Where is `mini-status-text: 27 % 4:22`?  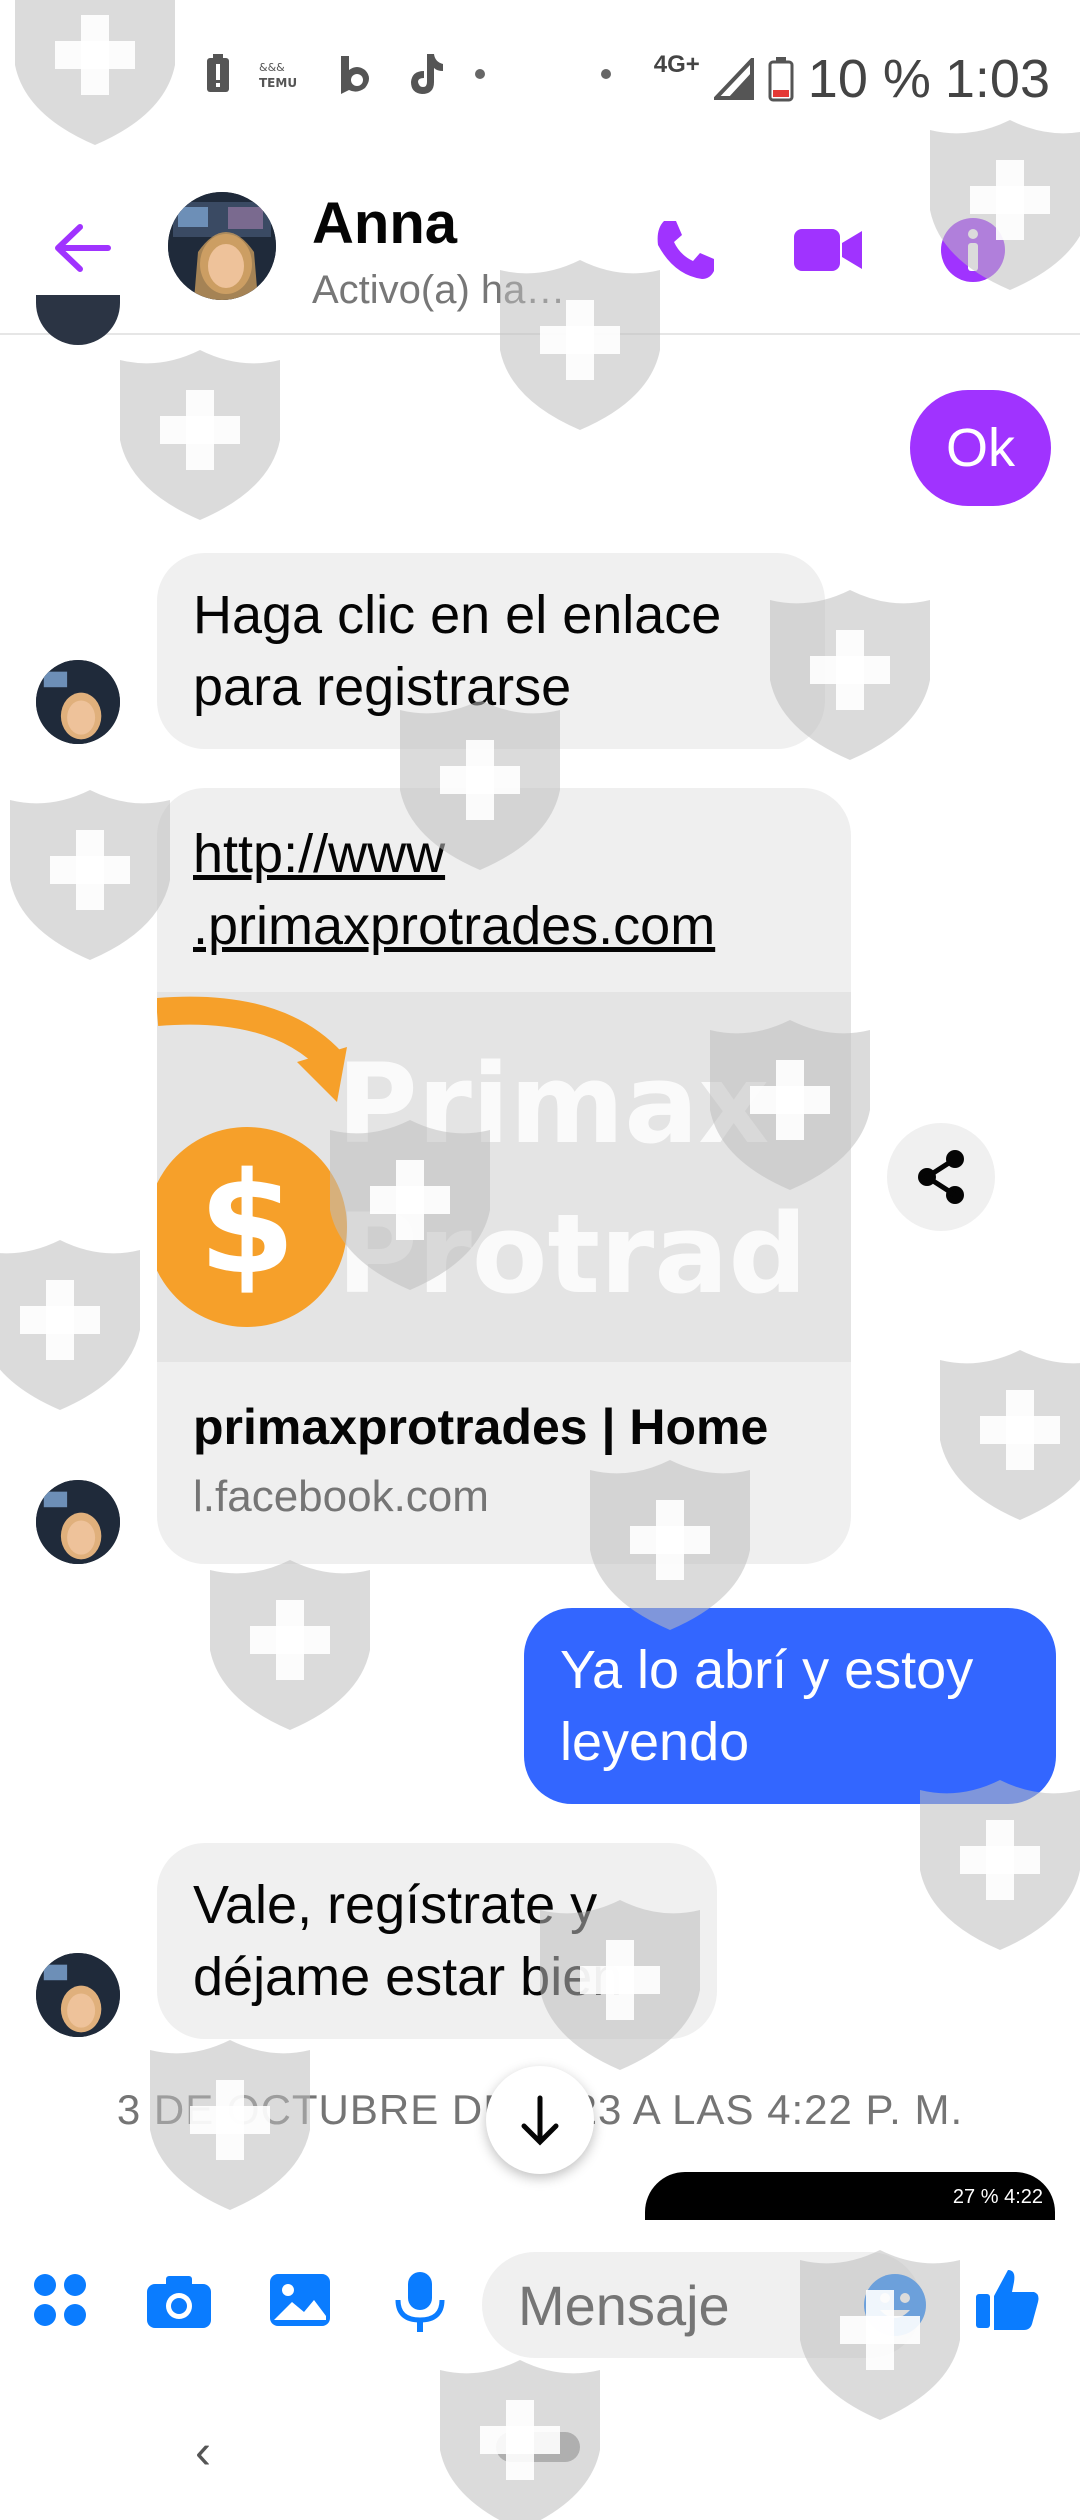 mini-status-text: 27 % 4:22 is located at coordinates (997, 2197).